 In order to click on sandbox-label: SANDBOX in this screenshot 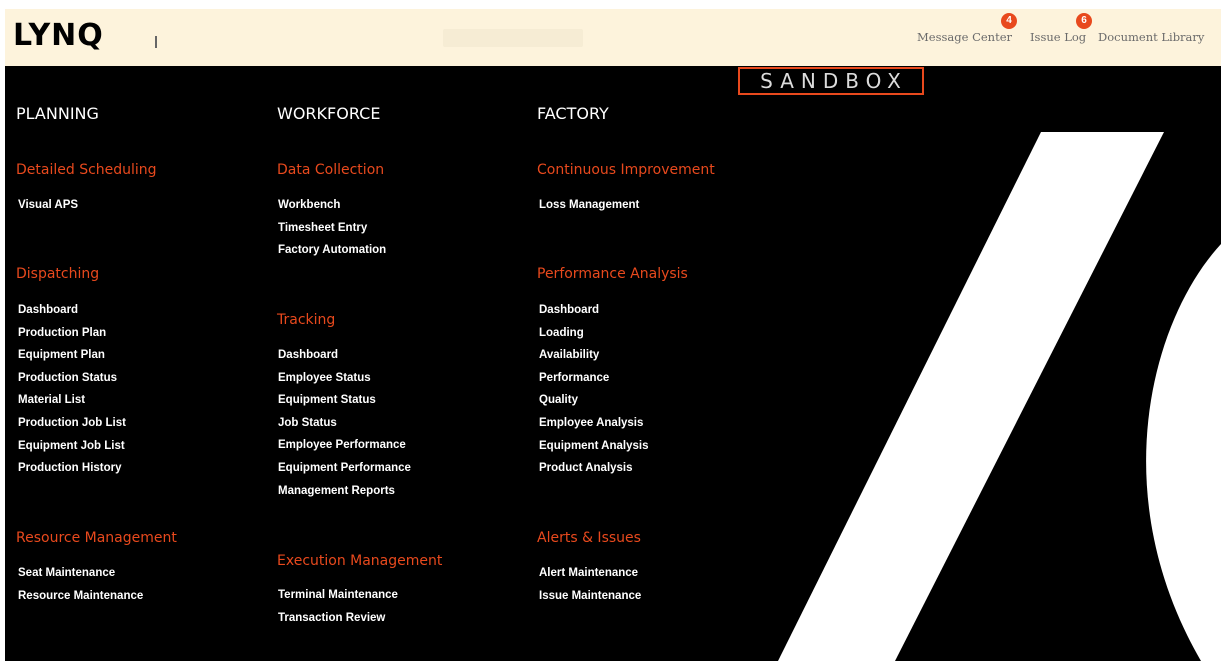, I will do `click(831, 81)`.